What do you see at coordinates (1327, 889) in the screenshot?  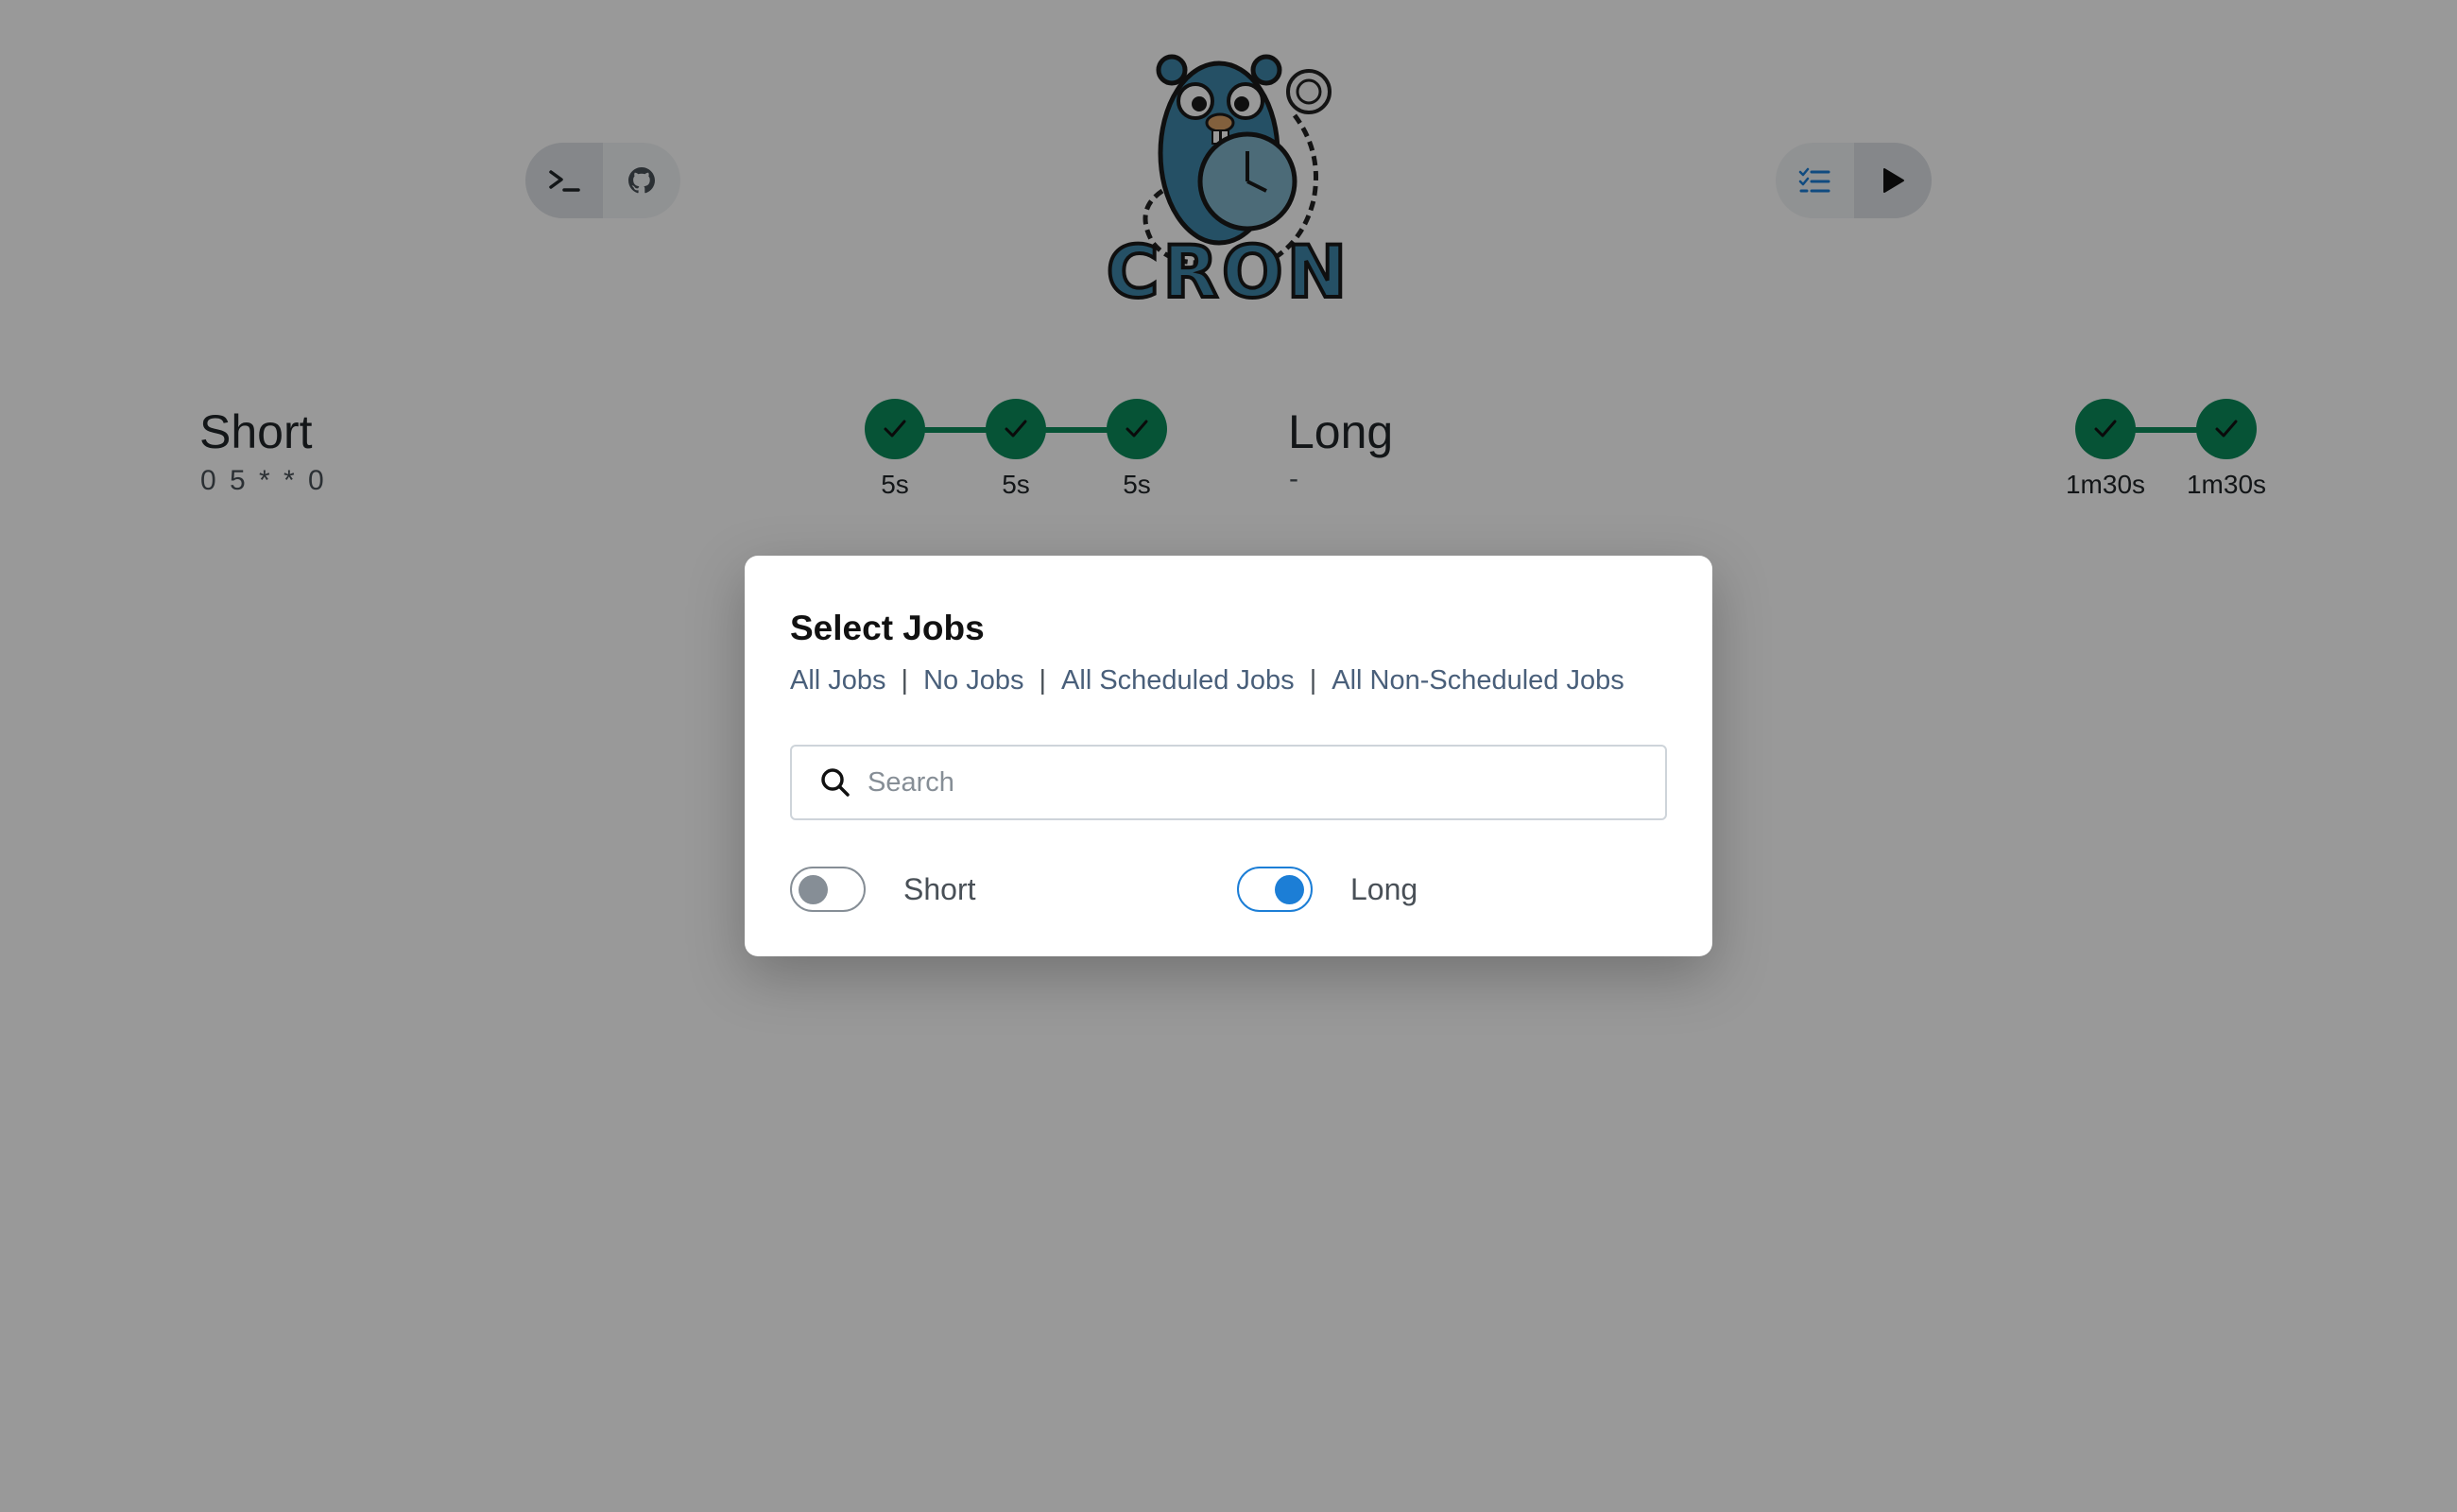 I see `job-toggle-long: Long` at bounding box center [1327, 889].